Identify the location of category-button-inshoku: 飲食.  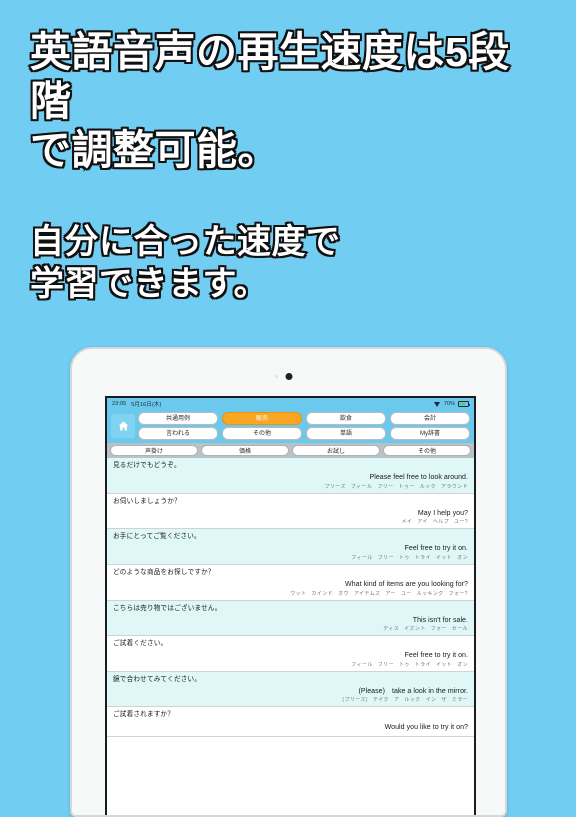
(346, 418).